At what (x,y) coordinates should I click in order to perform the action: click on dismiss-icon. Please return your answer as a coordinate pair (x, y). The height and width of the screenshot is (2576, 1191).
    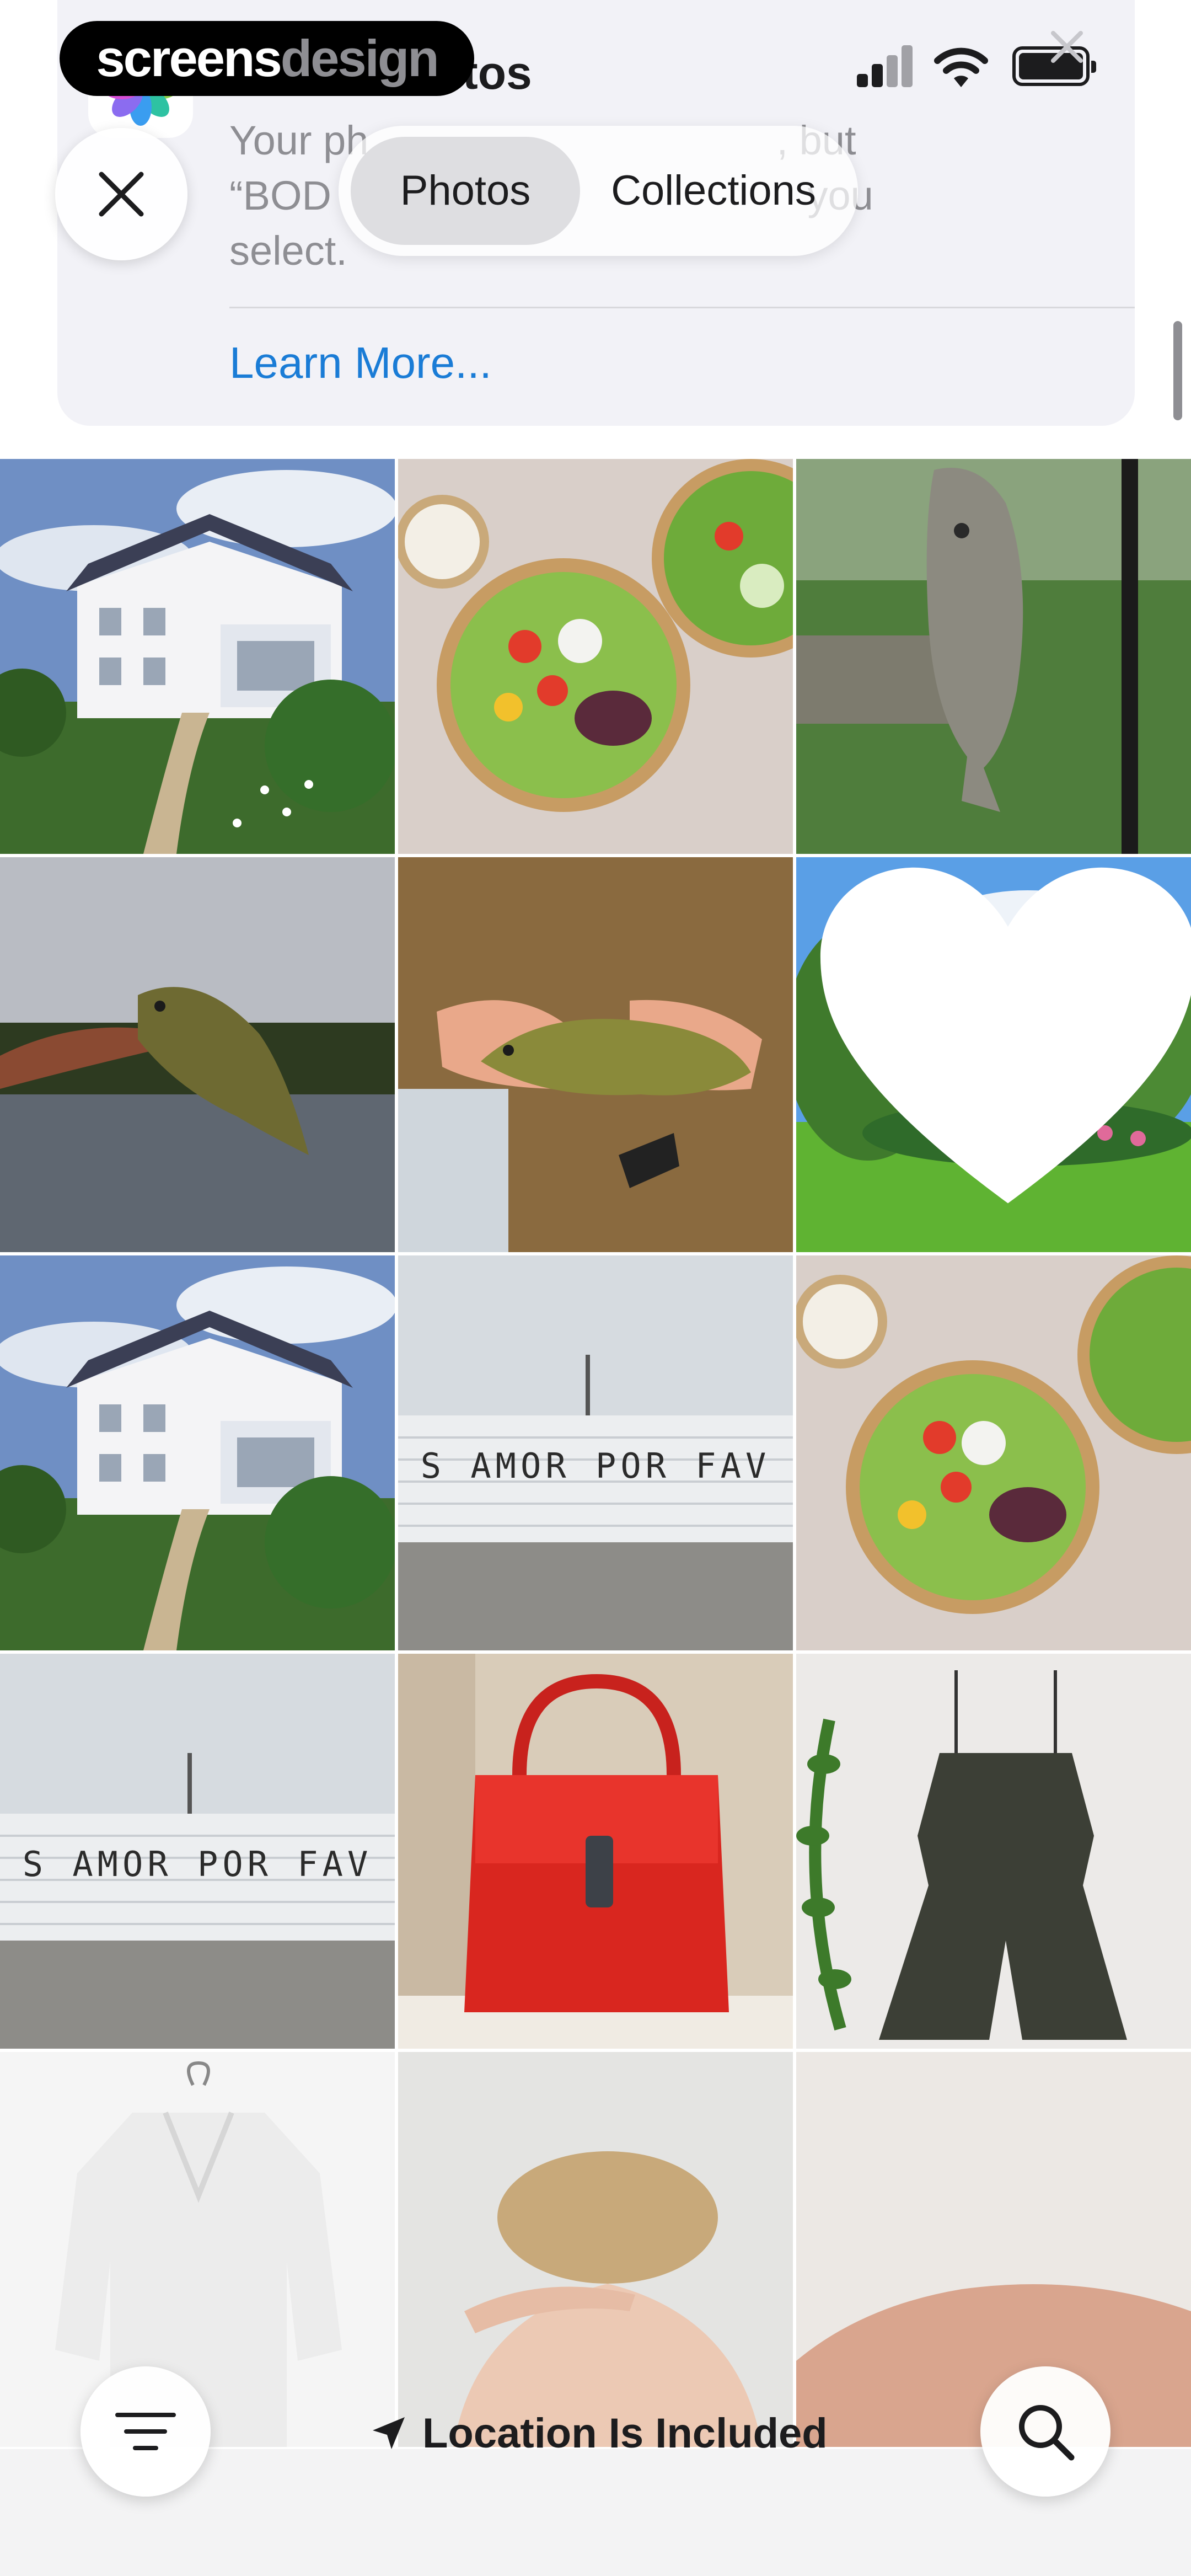
    Looking at the image, I should click on (1067, 47).